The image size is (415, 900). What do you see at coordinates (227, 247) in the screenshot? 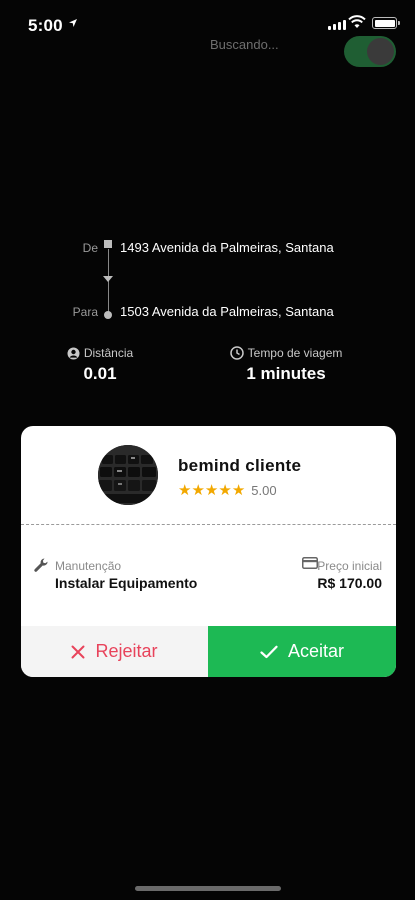
I see `from-address: 1493 Avenida da Palmeiras, Santana` at bounding box center [227, 247].